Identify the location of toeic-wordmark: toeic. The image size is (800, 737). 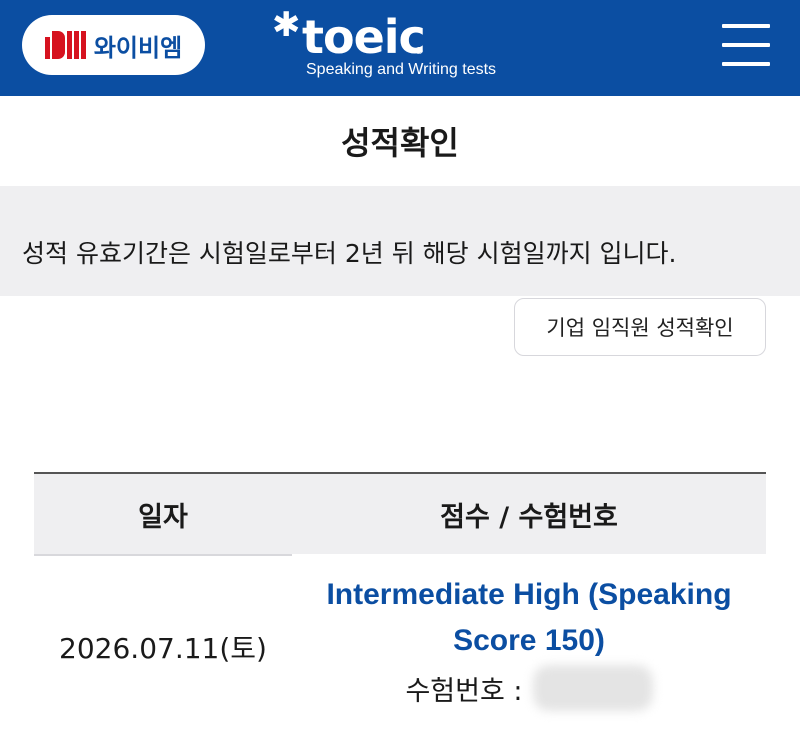
(364, 37).